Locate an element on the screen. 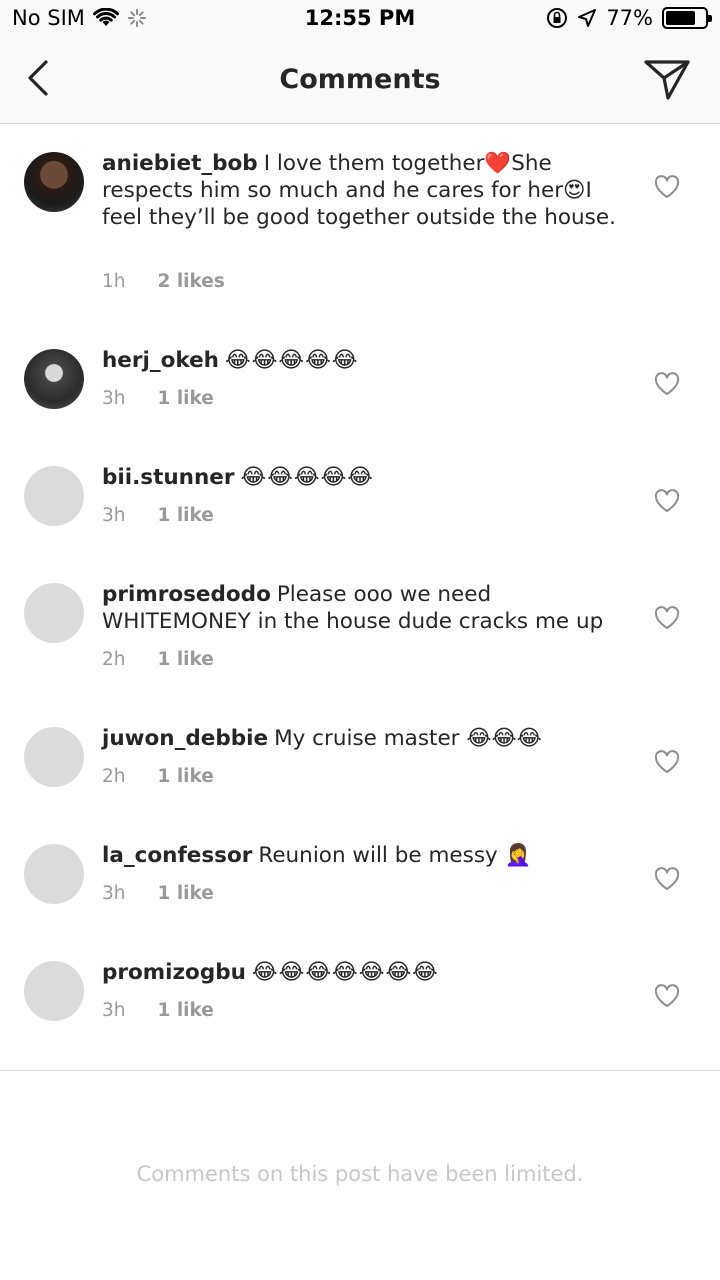 This screenshot has width=720, height=1280. comment-likes: 2 likes is located at coordinates (191, 281).